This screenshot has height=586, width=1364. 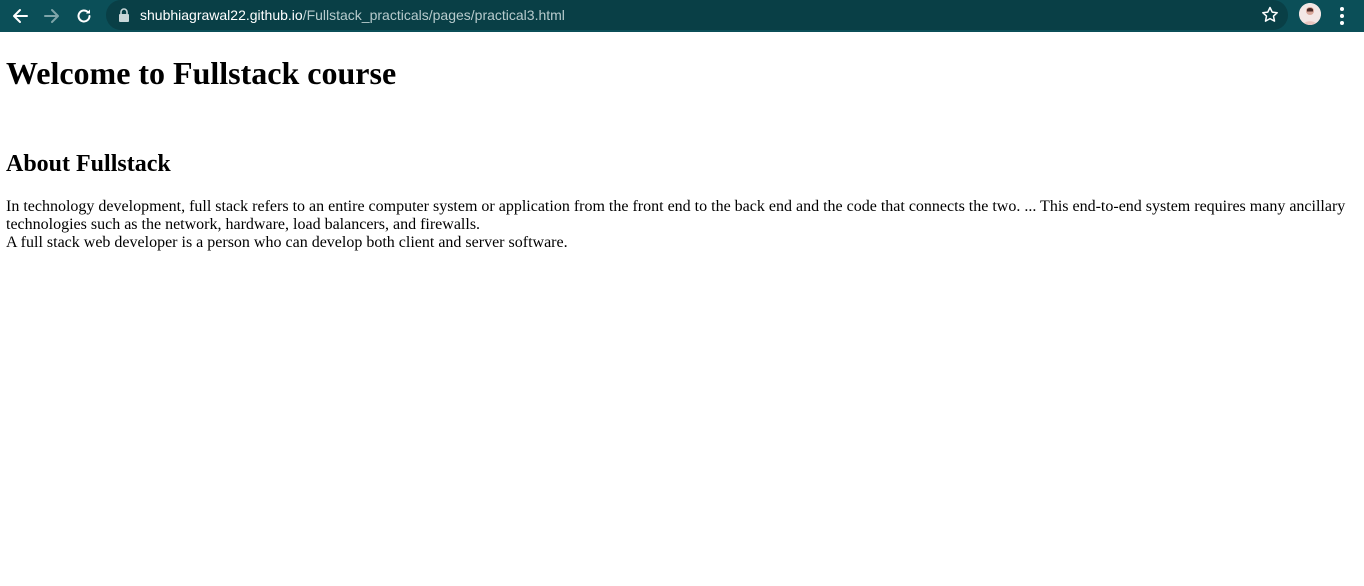 I want to click on reload-button, so click(x=84, y=16).